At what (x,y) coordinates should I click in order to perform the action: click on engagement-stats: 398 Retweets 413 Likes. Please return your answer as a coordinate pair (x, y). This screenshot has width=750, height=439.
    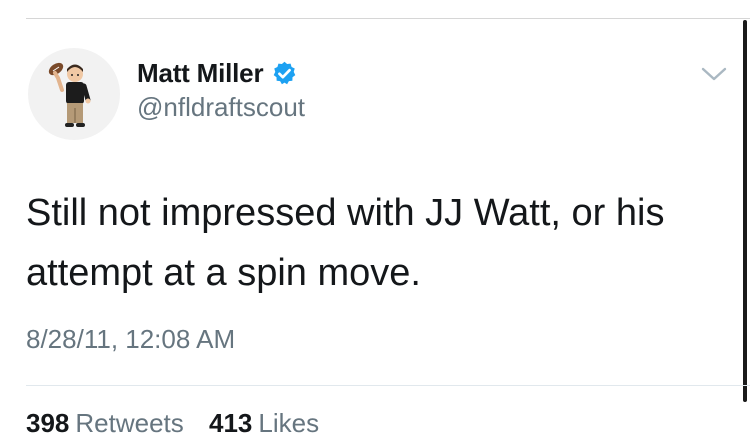
    Looking at the image, I should click on (181, 423).